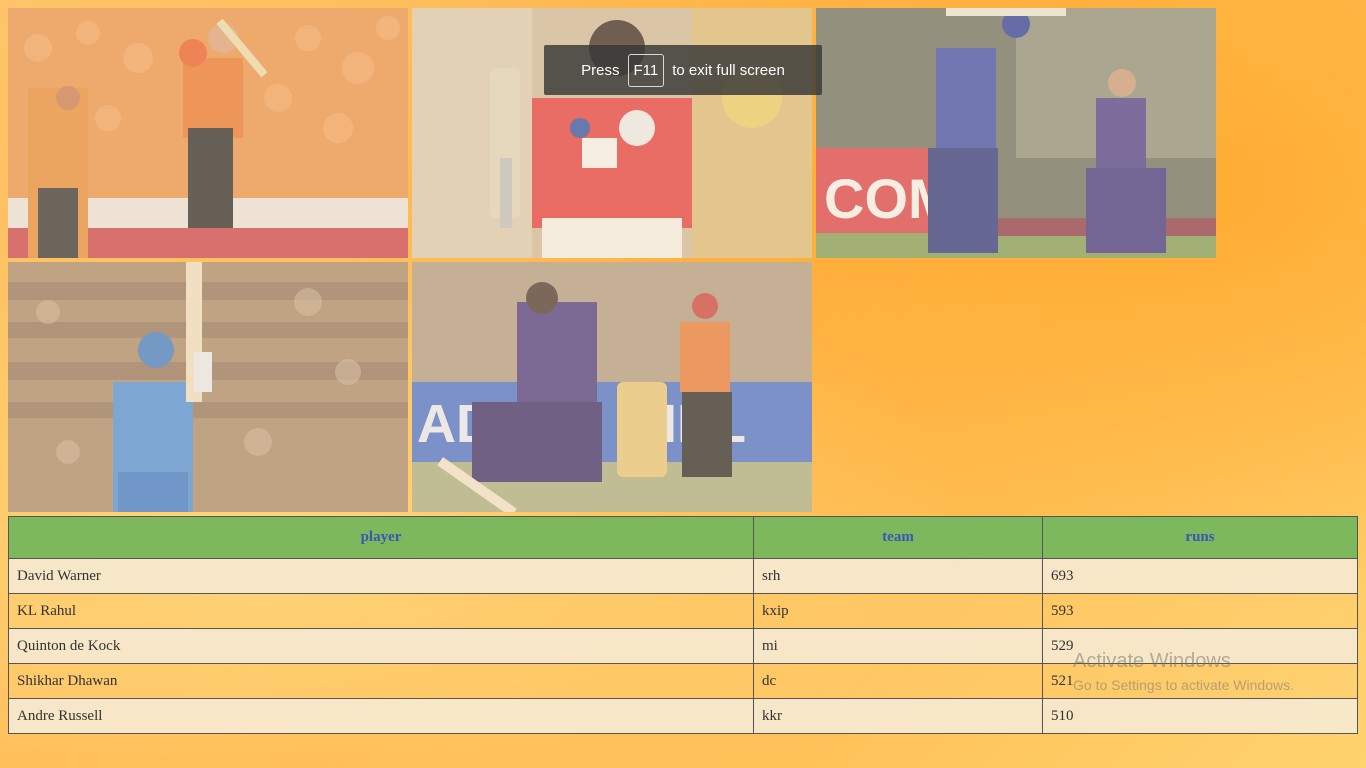 This screenshot has height=768, width=1366. I want to click on cell-player: Andre Russell, so click(381, 716).